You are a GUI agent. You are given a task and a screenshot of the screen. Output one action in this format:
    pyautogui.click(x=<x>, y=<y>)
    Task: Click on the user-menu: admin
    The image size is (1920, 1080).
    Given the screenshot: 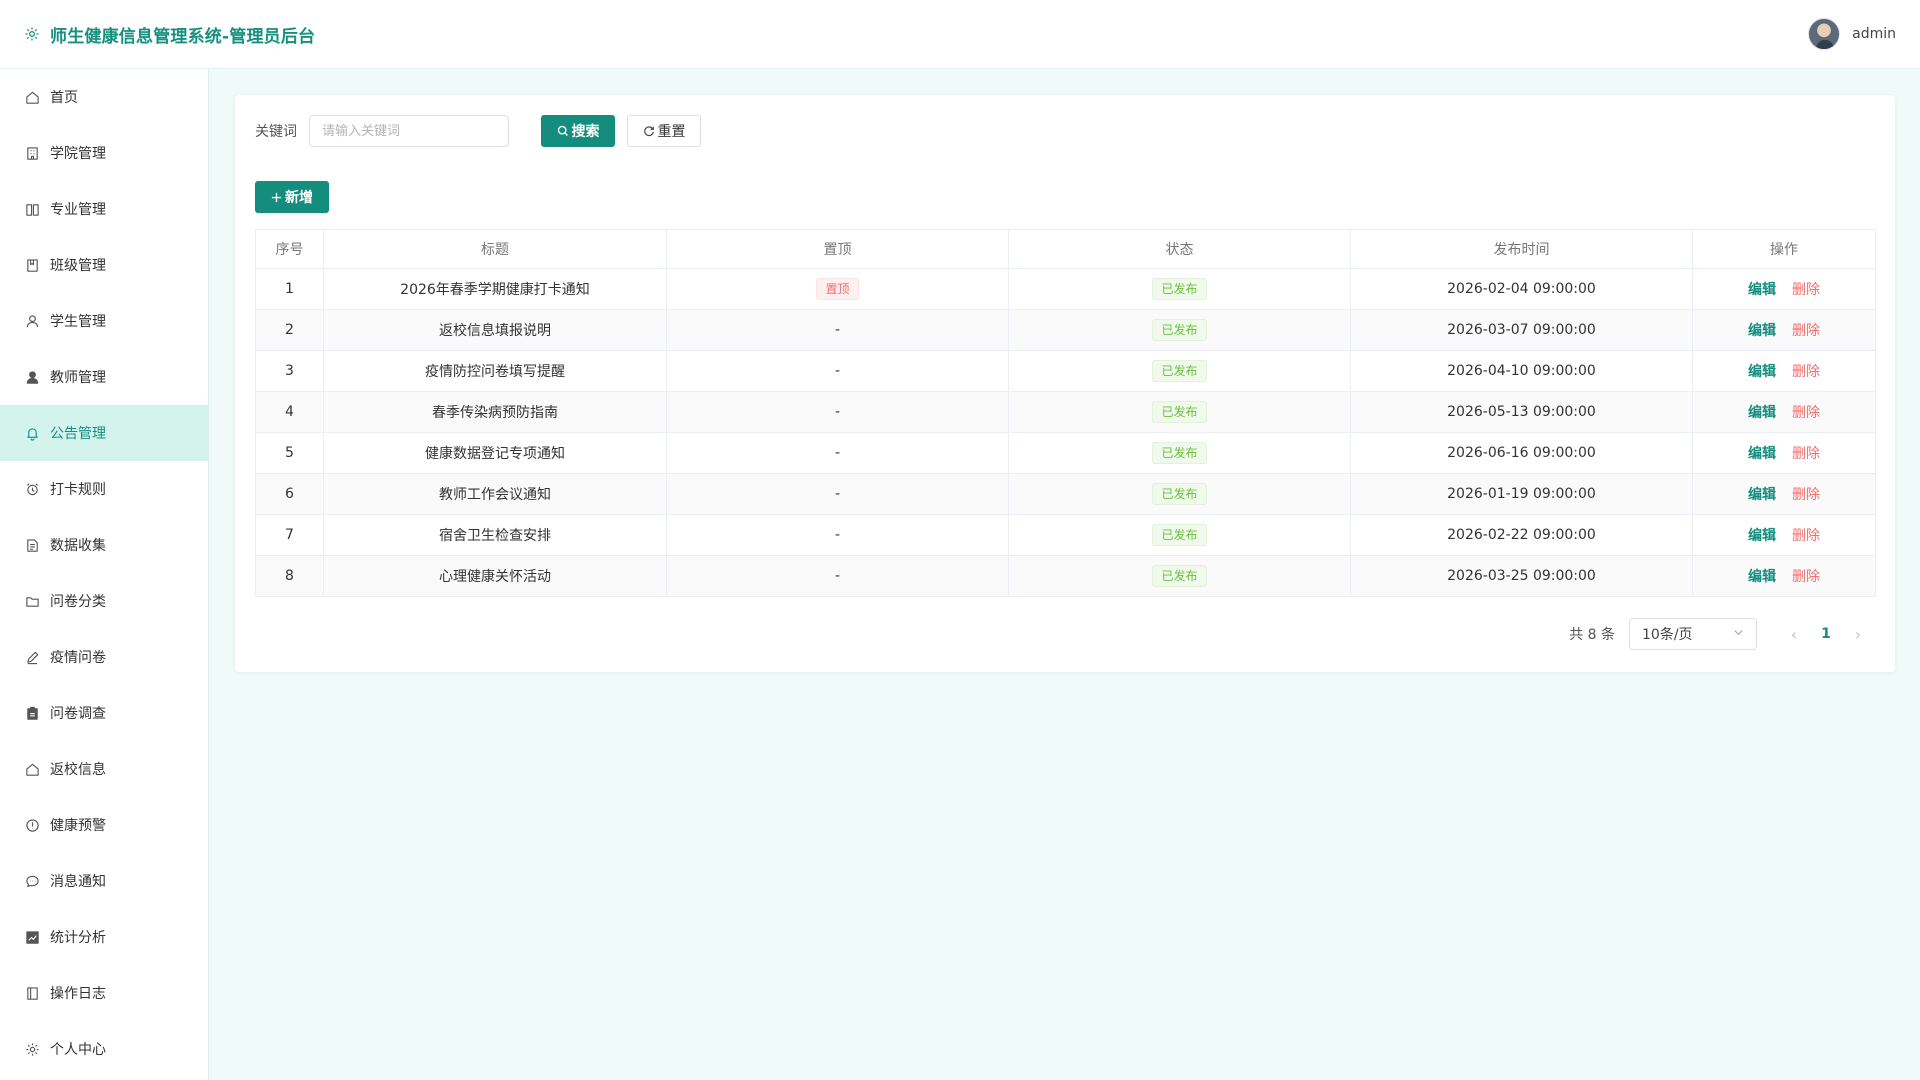 What is the action you would take?
    pyautogui.click(x=1852, y=34)
    